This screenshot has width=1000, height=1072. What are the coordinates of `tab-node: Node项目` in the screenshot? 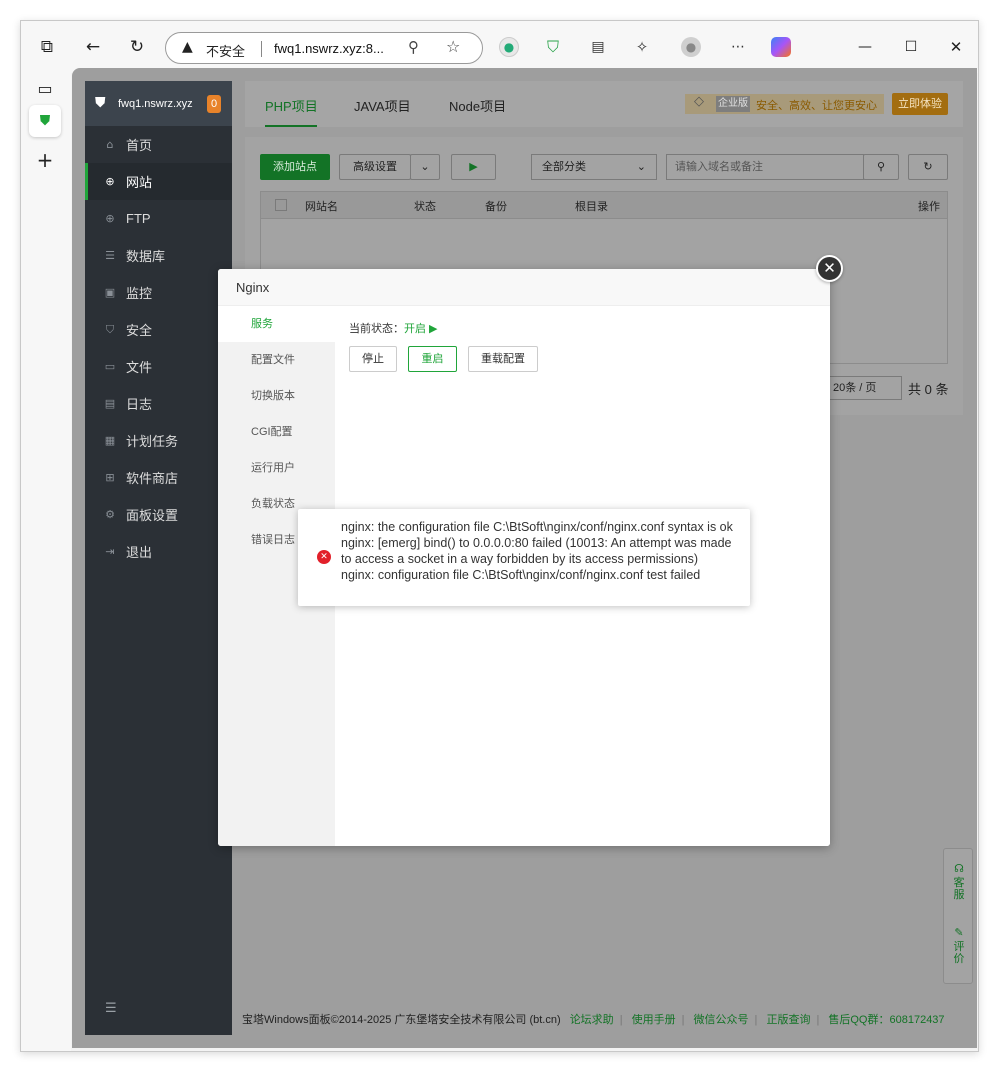 It's located at (477, 105).